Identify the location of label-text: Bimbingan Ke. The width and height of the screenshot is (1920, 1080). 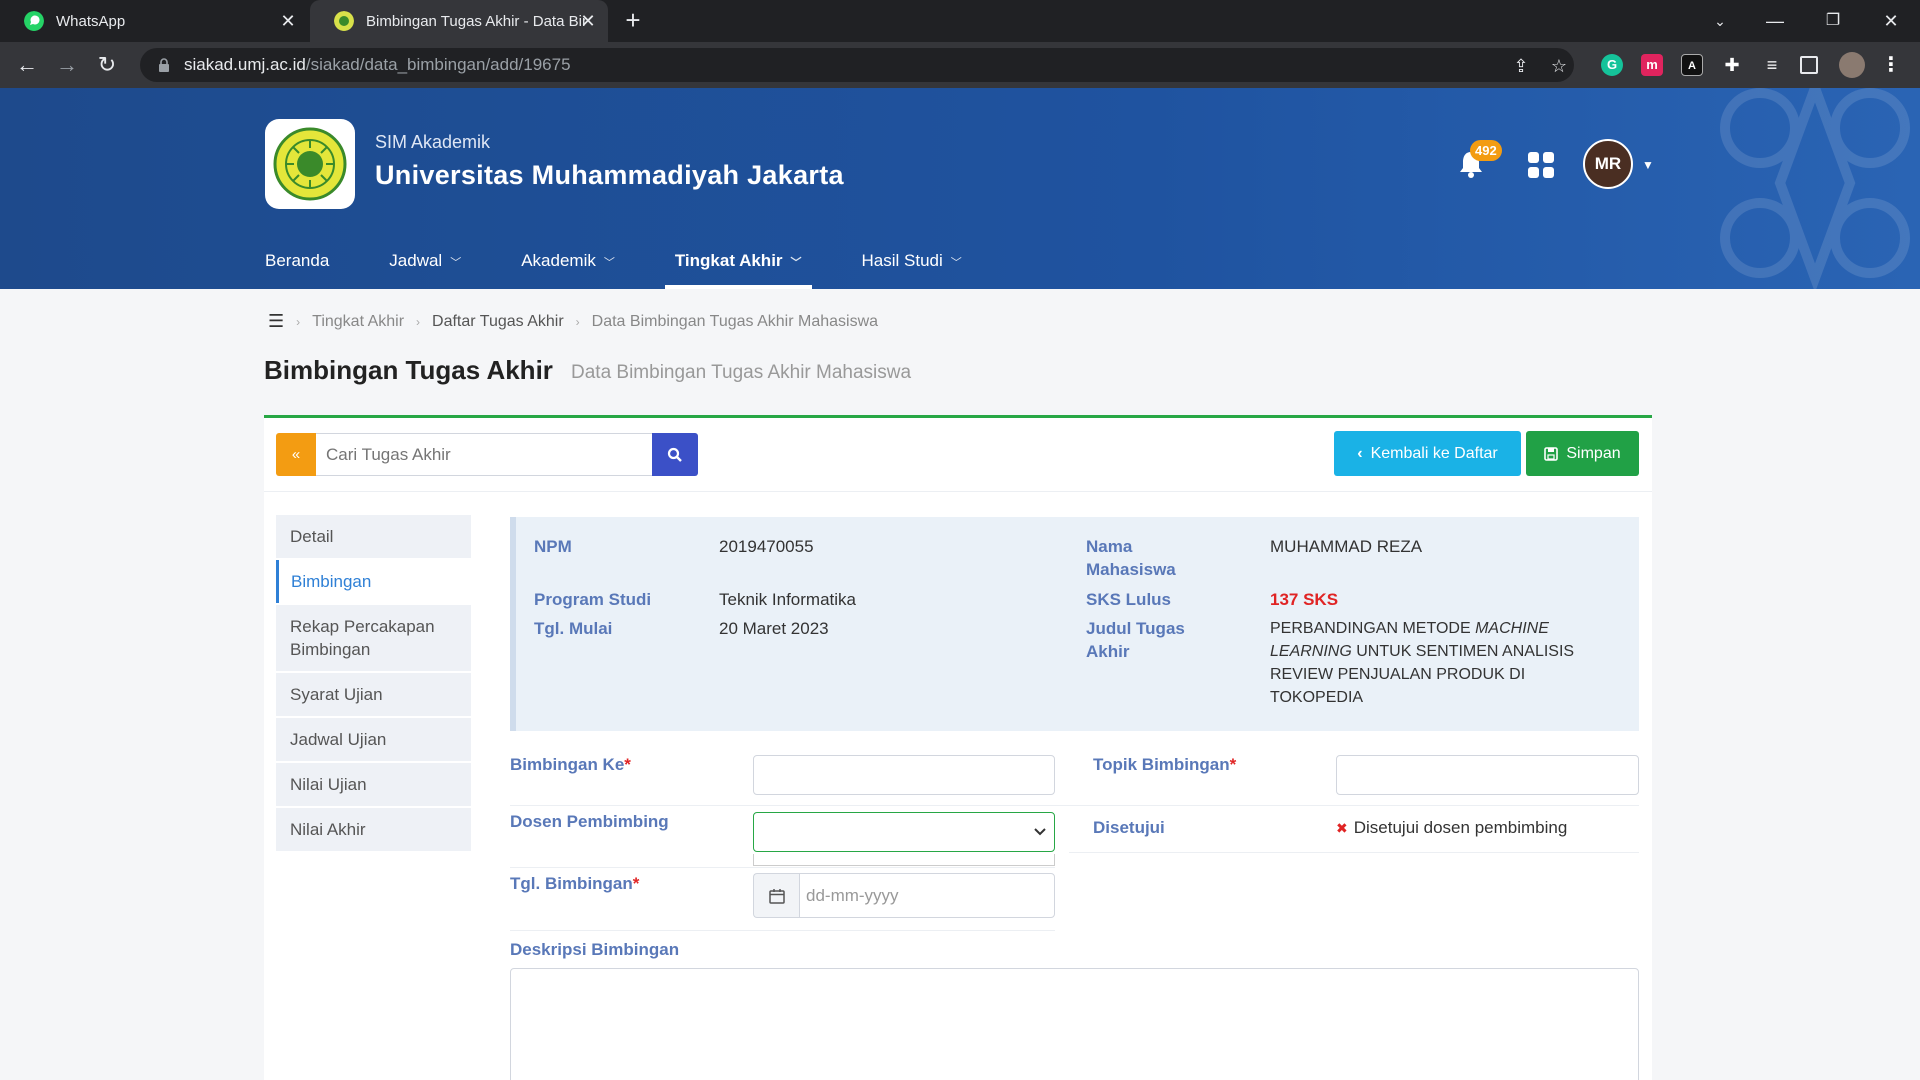
(567, 764).